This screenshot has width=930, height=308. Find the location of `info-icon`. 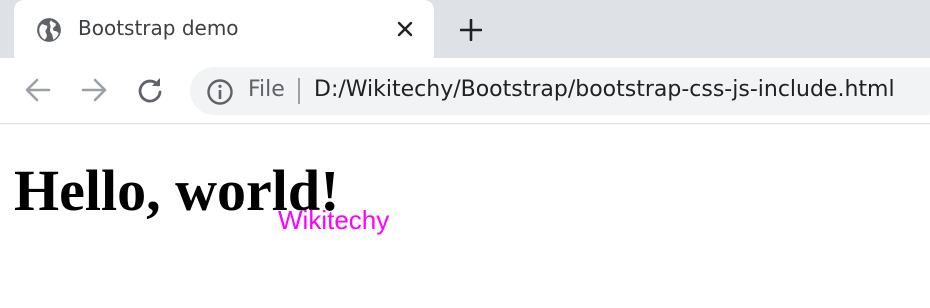

info-icon is located at coordinates (220, 92).